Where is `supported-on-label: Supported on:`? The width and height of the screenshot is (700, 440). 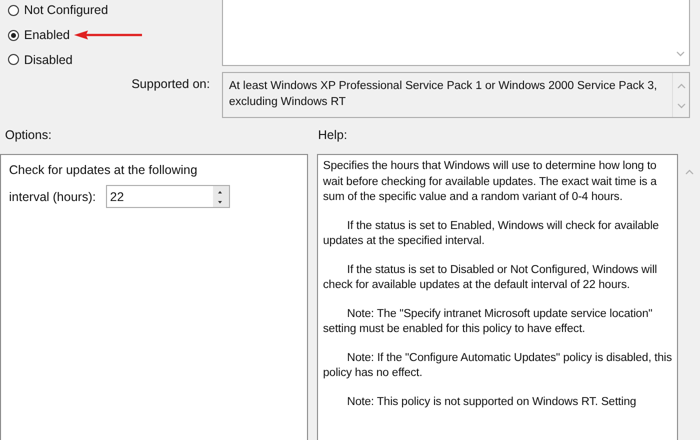 supported-on-label: Supported on: is located at coordinates (170, 84).